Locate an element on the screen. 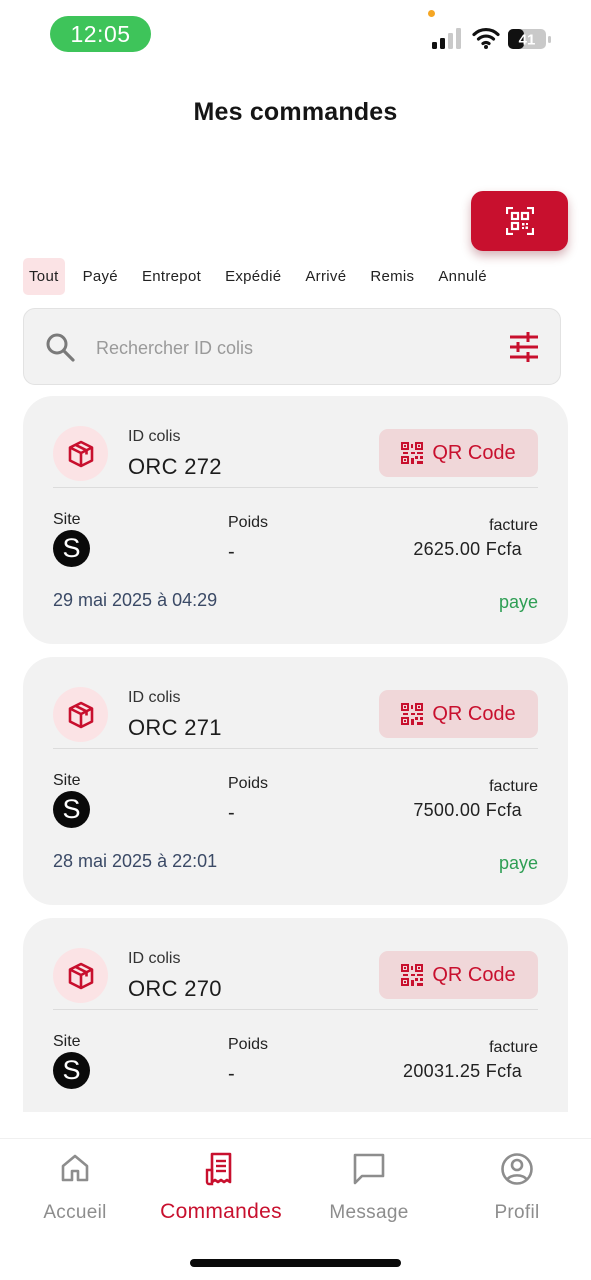 The height and width of the screenshot is (1280, 591). search-bar is located at coordinates (292, 346).